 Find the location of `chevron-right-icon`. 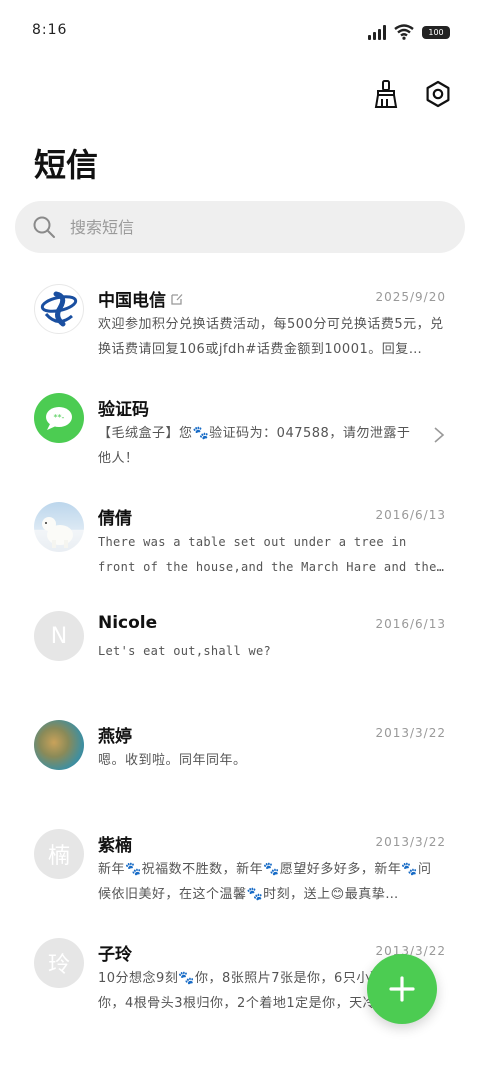

chevron-right-icon is located at coordinates (439, 435).